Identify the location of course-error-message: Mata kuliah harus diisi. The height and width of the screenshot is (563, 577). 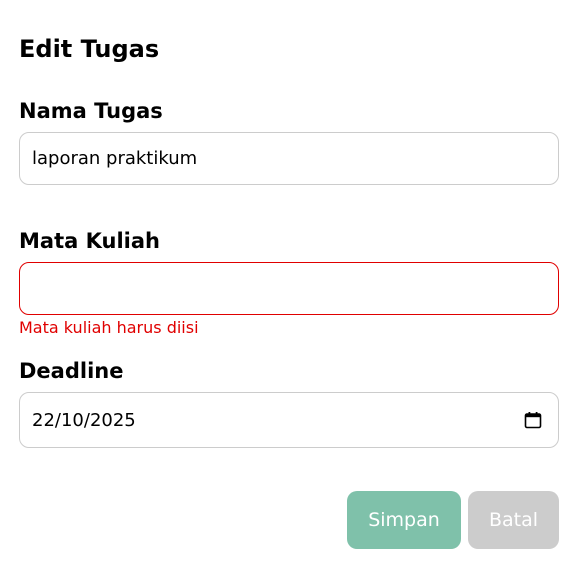
(109, 327).